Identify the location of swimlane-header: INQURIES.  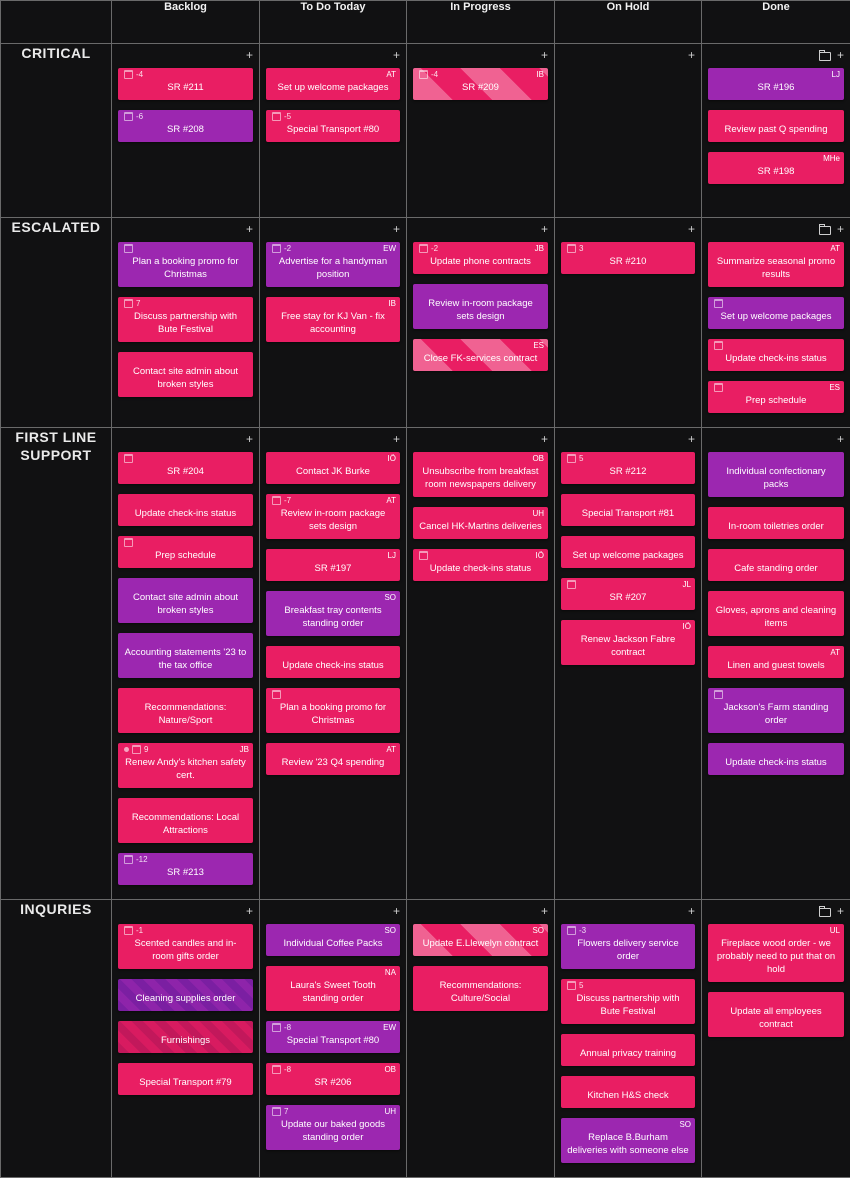
(56, 1039).